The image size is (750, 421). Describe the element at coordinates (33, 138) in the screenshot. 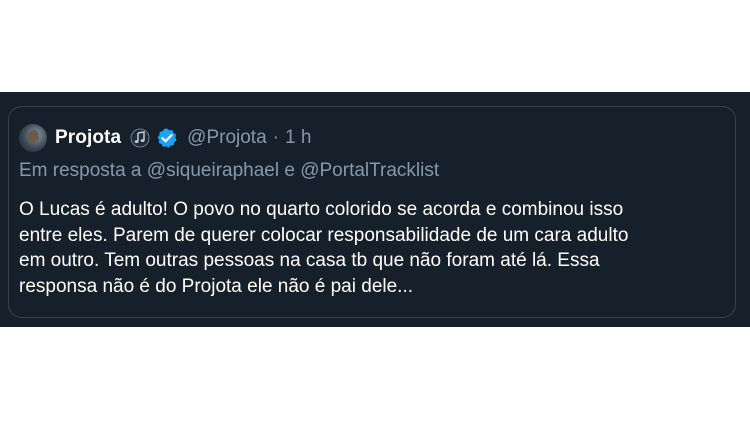

I see `avatar` at that location.